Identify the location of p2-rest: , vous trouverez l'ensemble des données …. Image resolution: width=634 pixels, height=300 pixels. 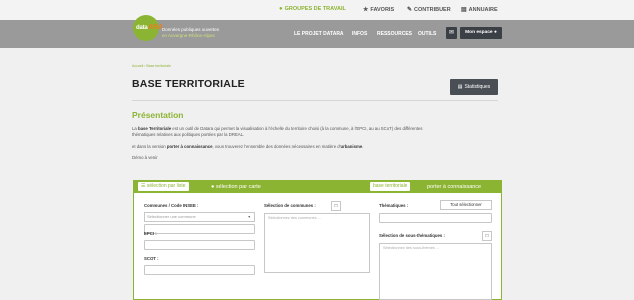
(276, 146).